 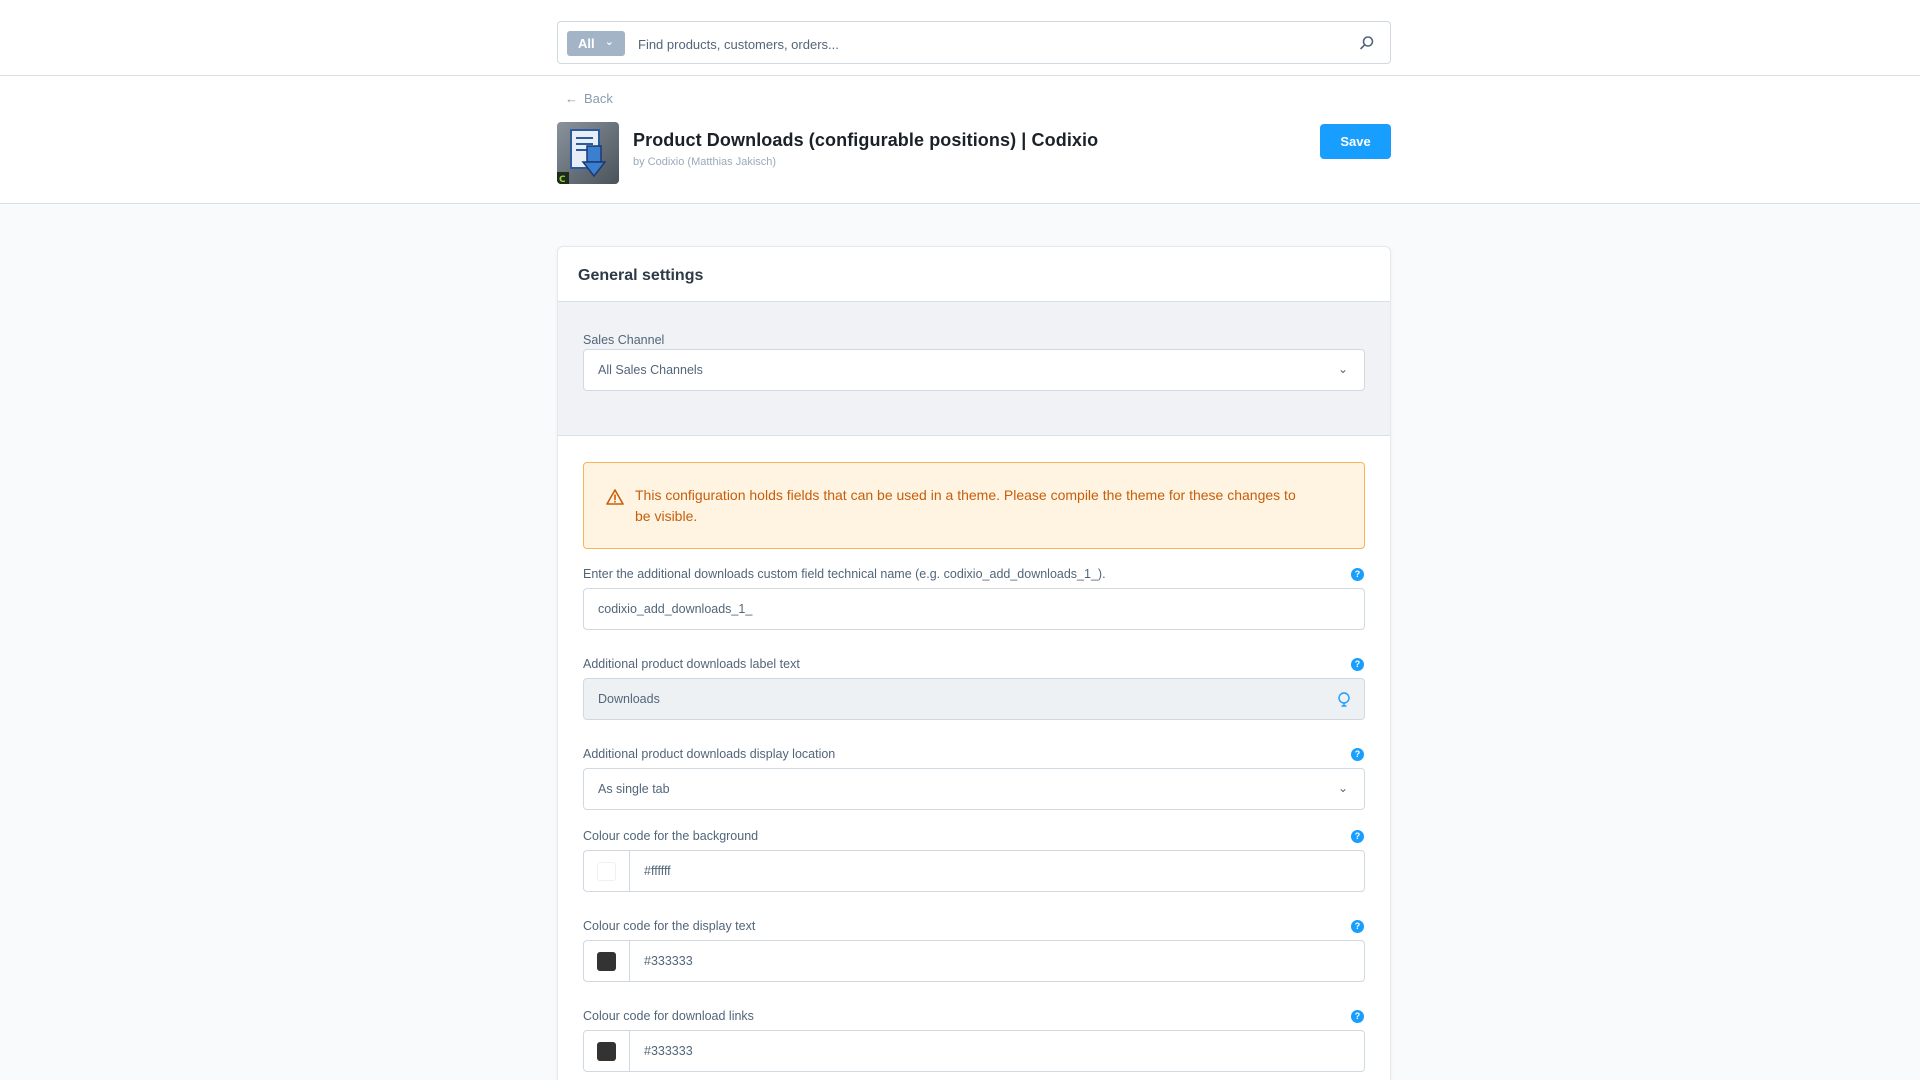 I want to click on sales-channel-select: All Sales Channels ⌄, so click(x=974, y=370).